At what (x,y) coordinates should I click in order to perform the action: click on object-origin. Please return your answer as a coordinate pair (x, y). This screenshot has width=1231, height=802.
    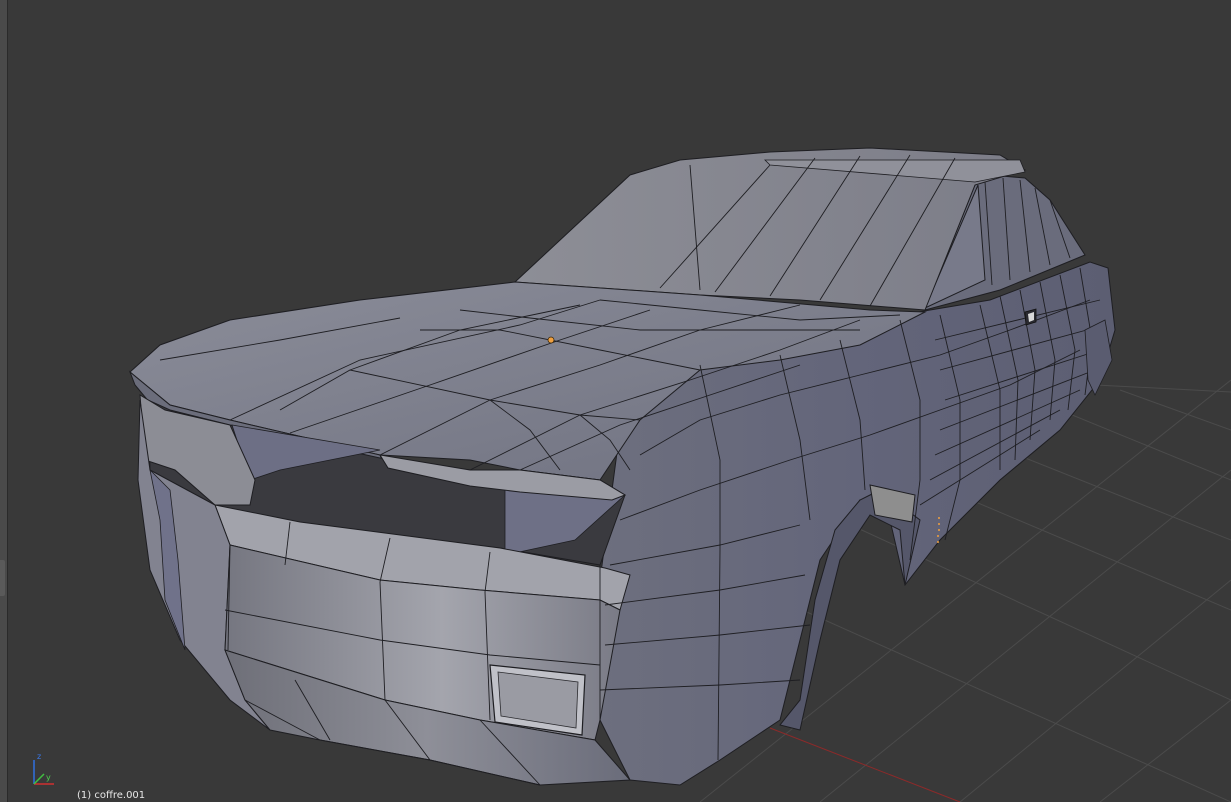
    Looking at the image, I should click on (551, 340).